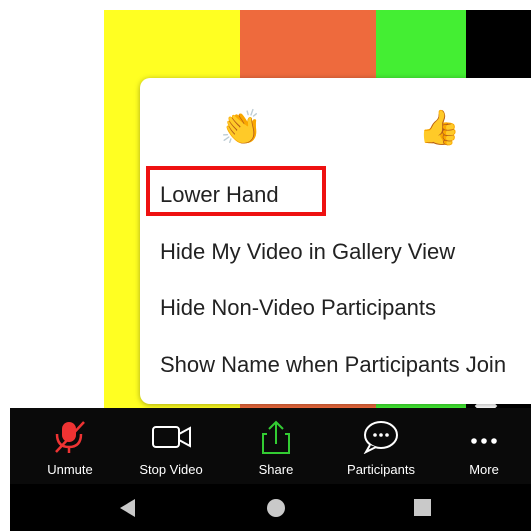 The width and height of the screenshot is (531, 531). What do you see at coordinates (422, 507) in the screenshot?
I see `recent-square-icon` at bounding box center [422, 507].